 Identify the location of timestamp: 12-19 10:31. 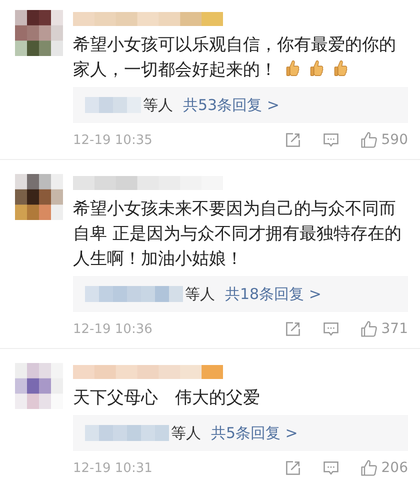
(112, 468).